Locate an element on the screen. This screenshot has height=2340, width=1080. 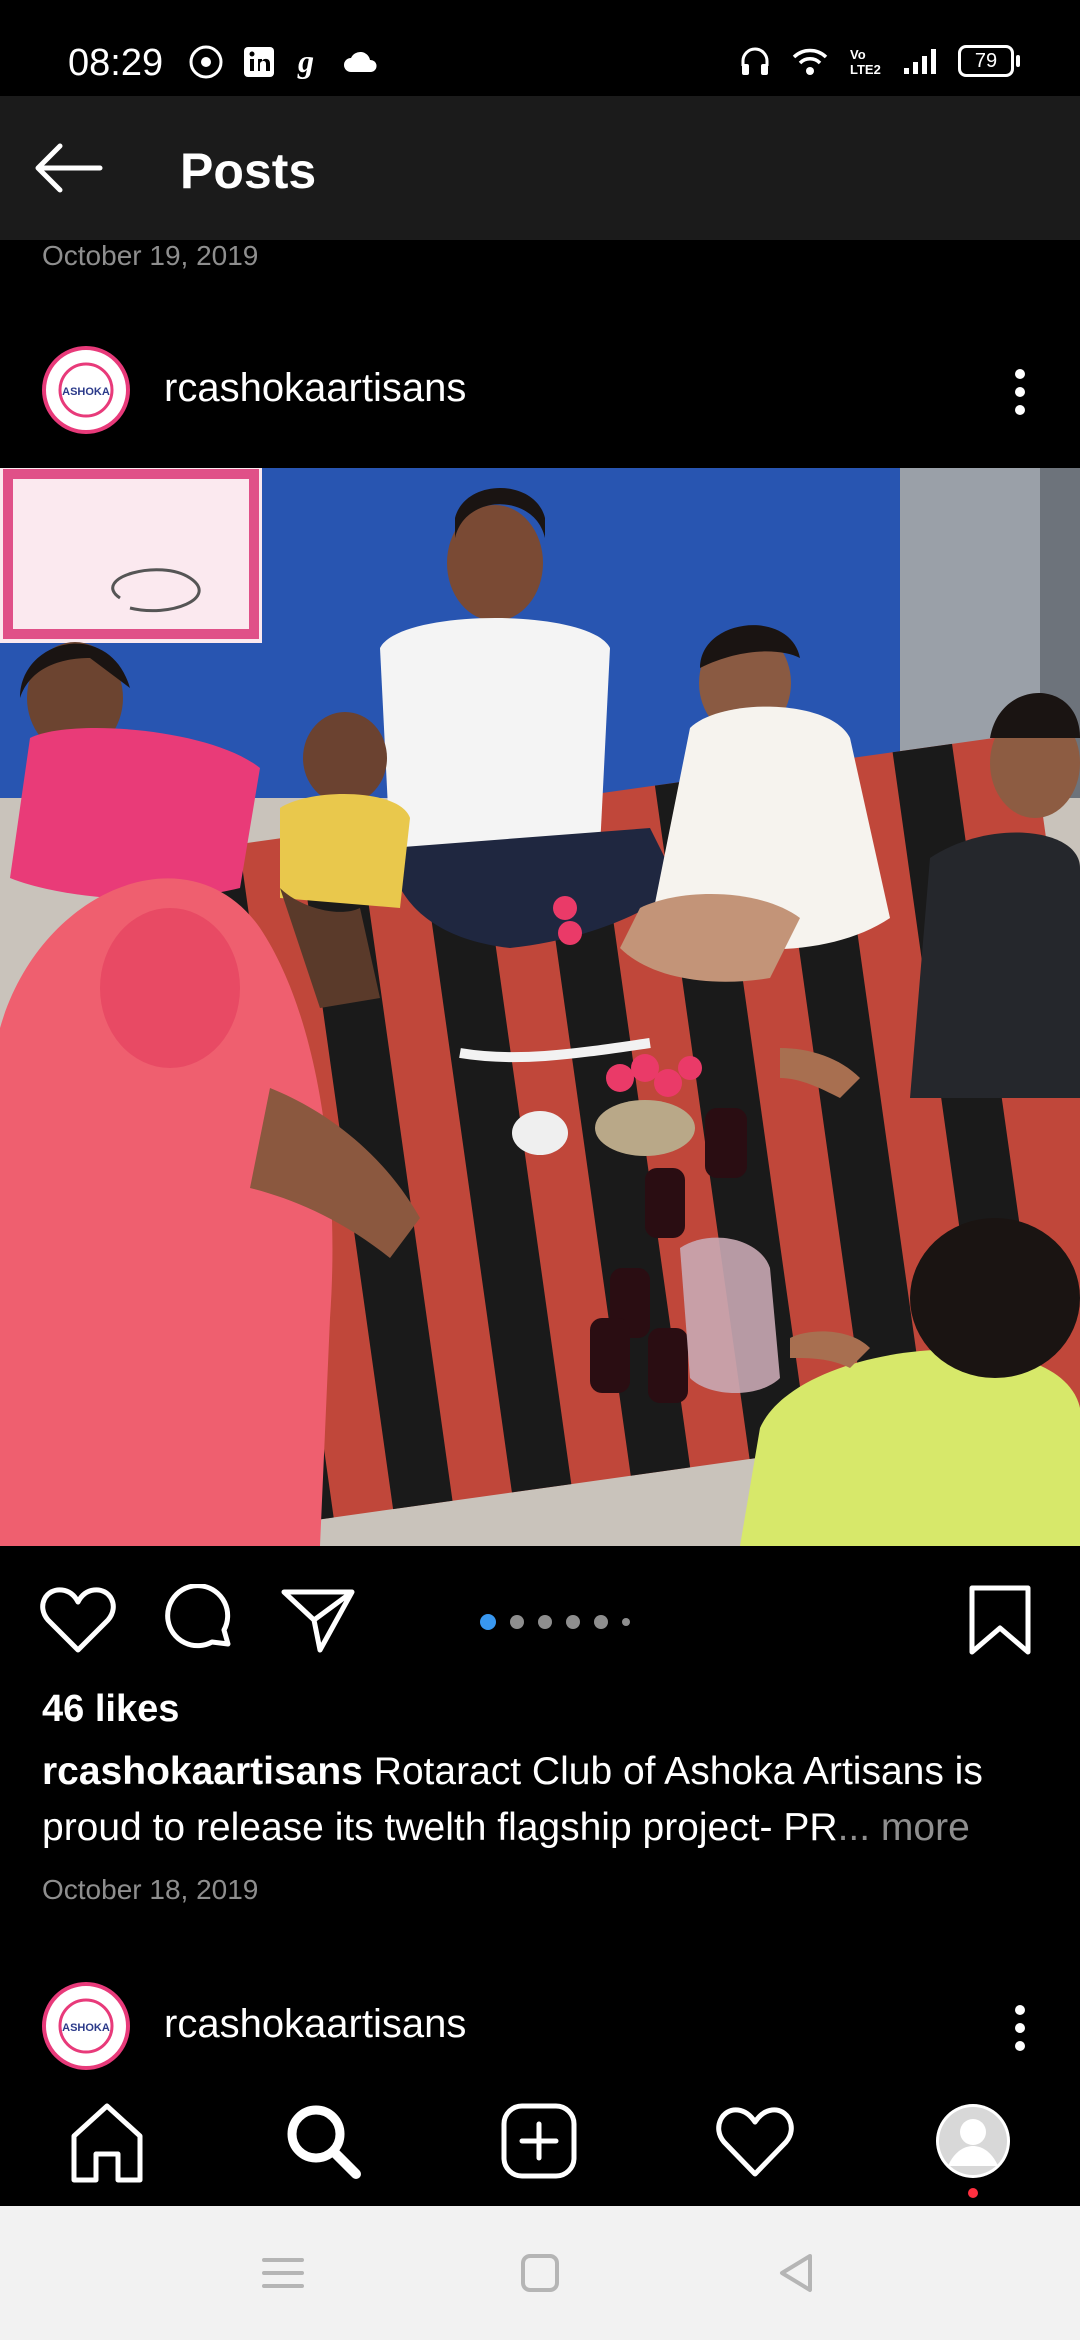
svg-text: LTE2 is located at coordinates (865, 69).